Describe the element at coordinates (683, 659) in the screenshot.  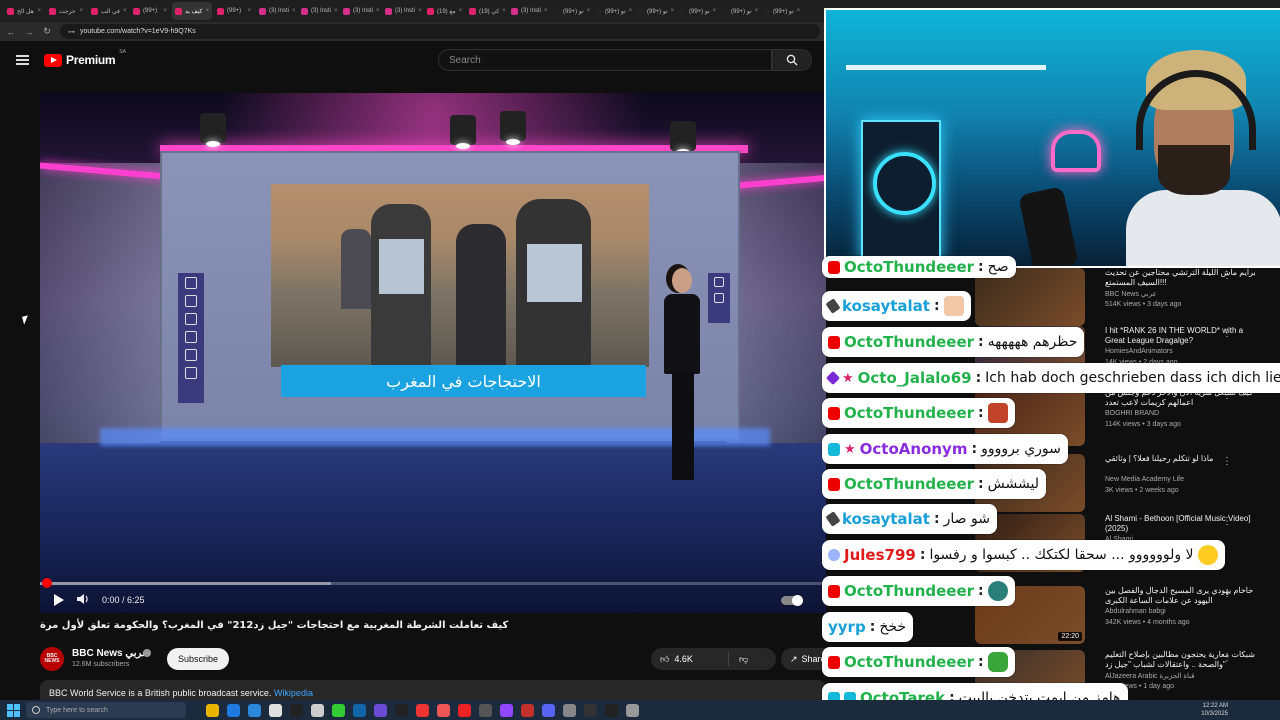
I see `like-count: 4.6K` at that location.